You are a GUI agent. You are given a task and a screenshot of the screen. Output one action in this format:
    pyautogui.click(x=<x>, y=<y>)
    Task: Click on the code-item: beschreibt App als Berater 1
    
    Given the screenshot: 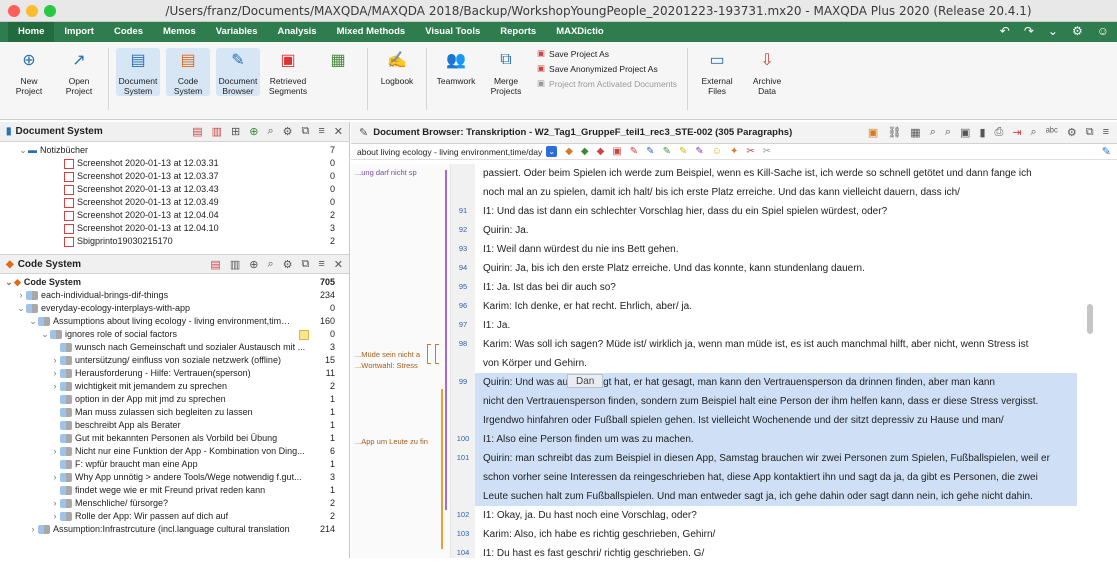 What is the action you would take?
    pyautogui.click(x=174, y=425)
    